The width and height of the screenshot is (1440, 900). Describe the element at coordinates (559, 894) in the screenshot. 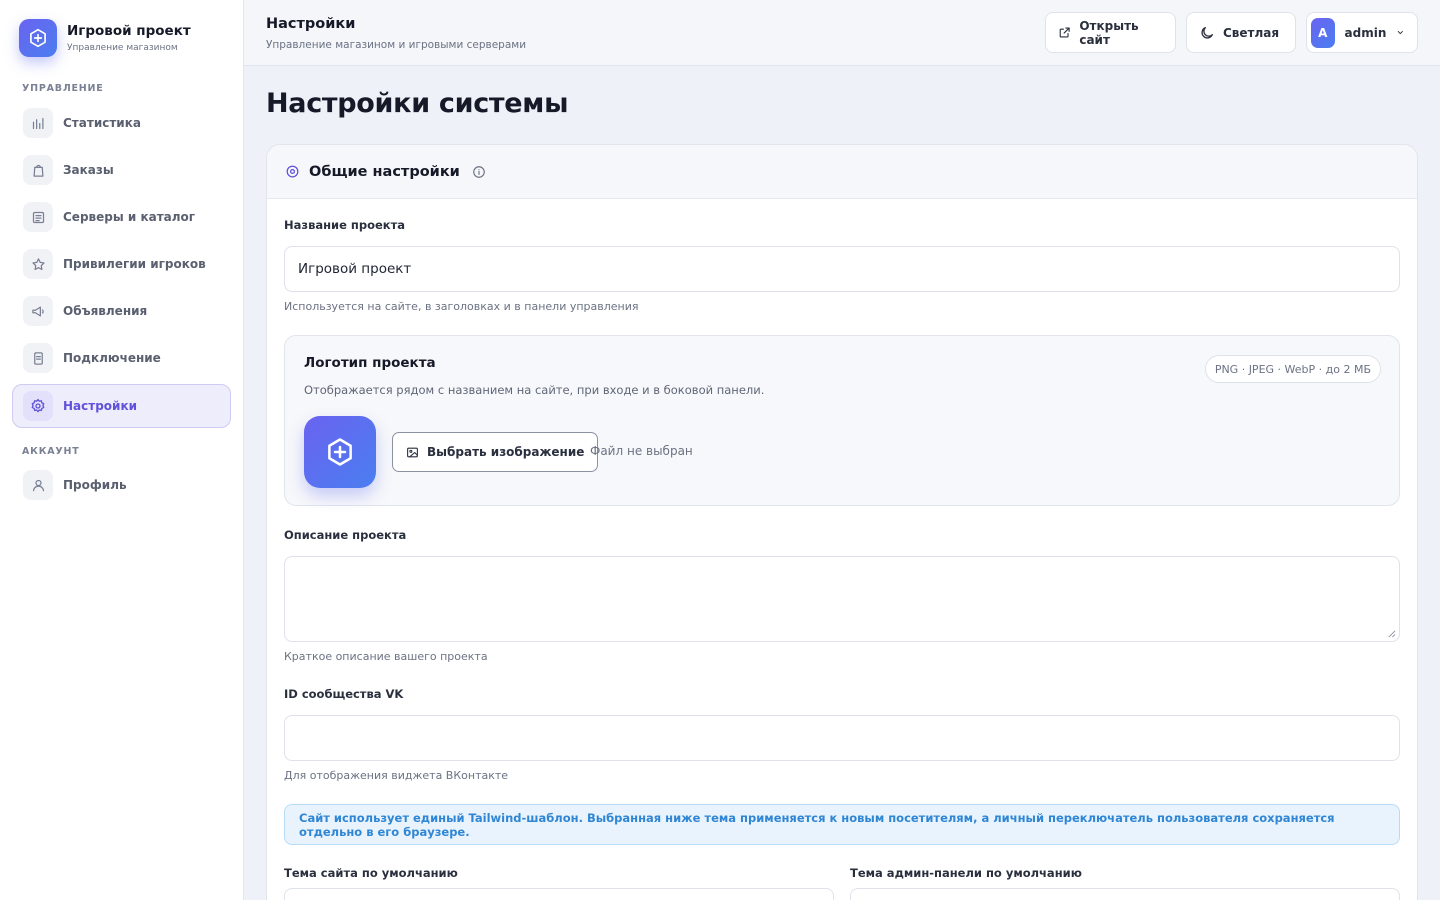

I see `site-theme-select` at that location.